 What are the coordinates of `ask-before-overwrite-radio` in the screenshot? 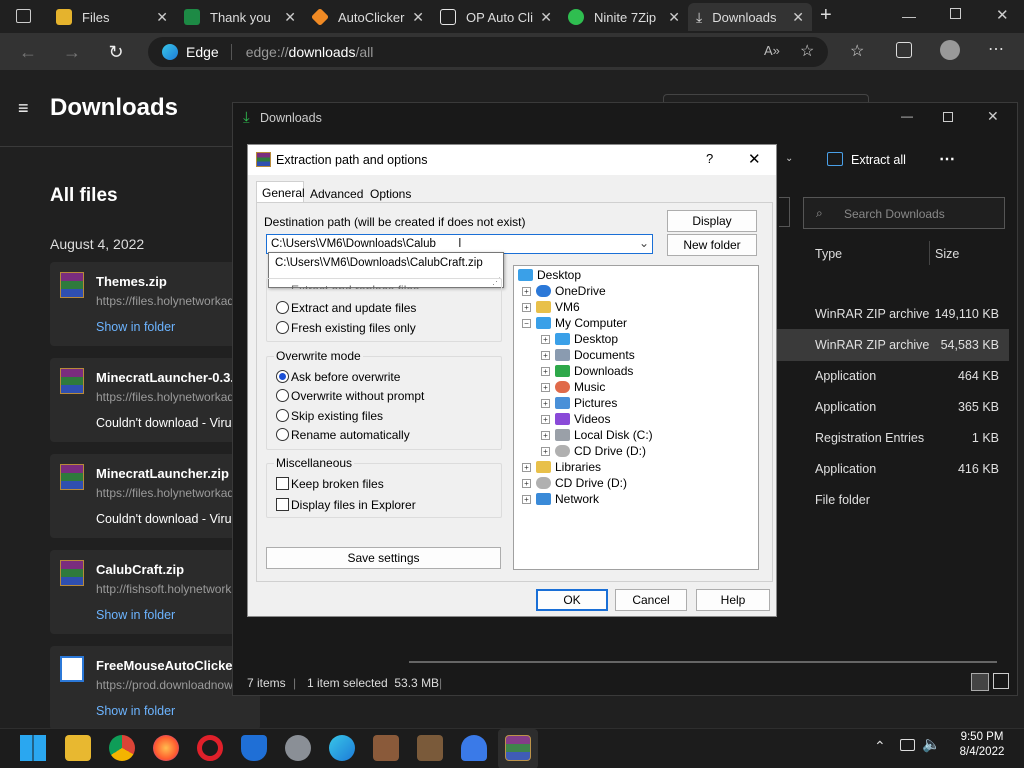 It's located at (282, 376).